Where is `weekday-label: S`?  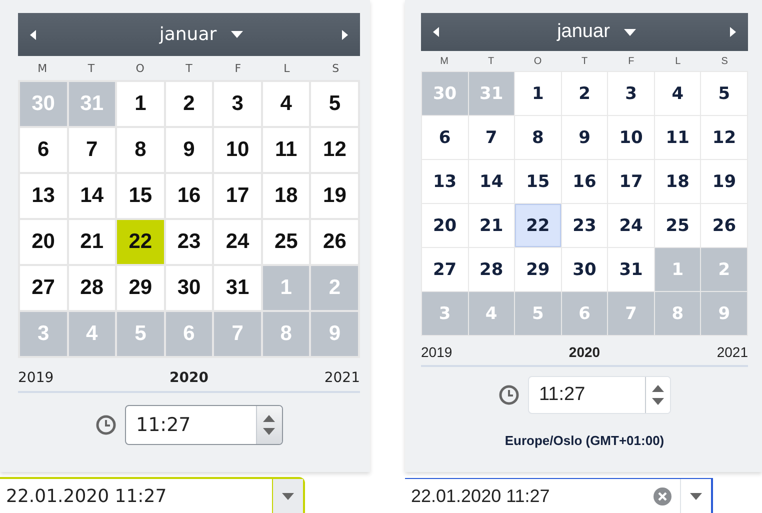
weekday-label: S is located at coordinates (724, 61).